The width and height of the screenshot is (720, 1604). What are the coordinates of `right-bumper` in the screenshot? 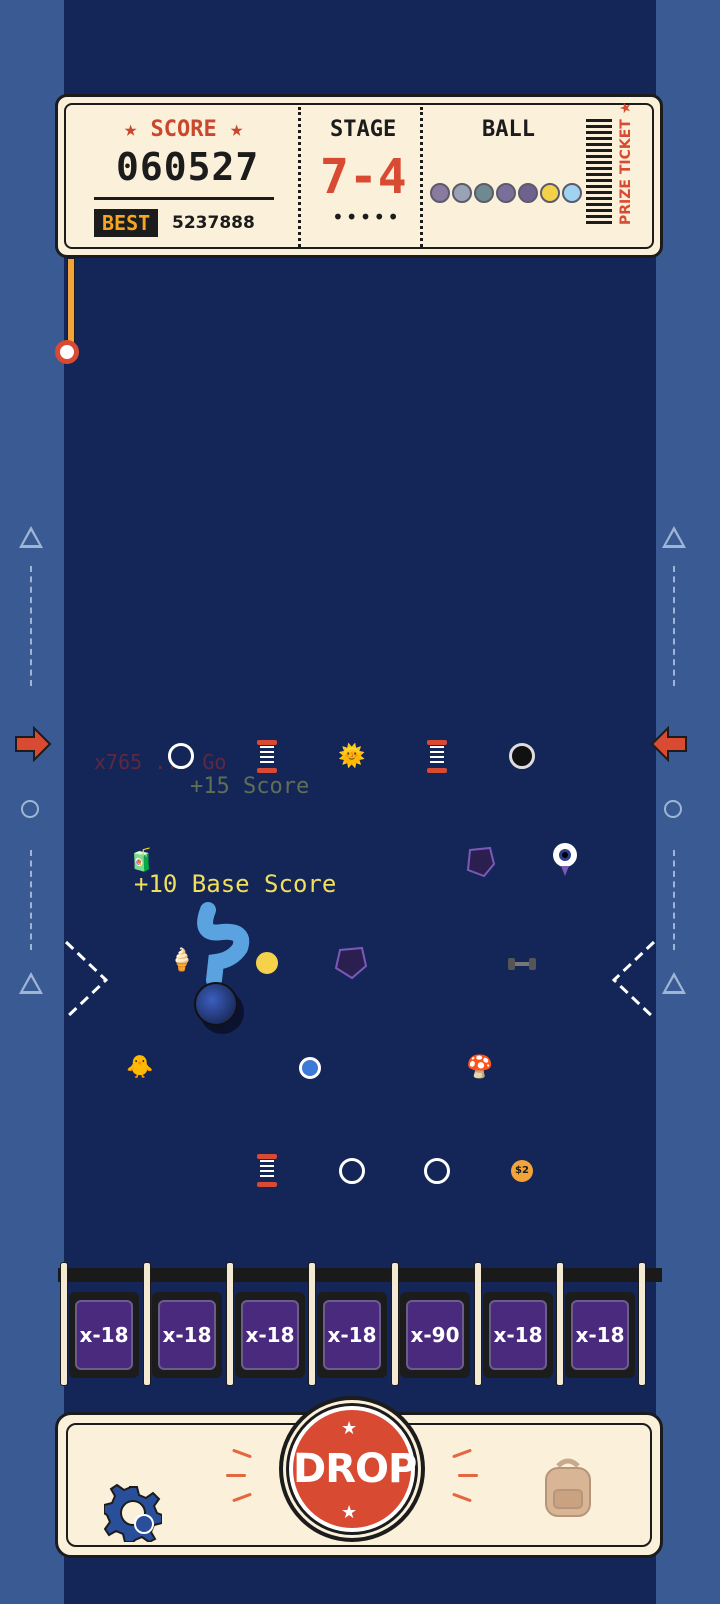 It's located at (633, 980).